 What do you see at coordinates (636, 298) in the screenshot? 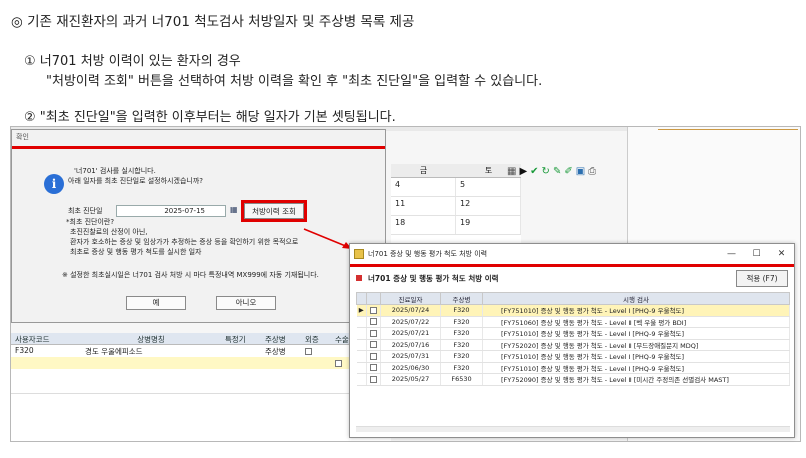
I see `column-header-test: 시행 검사` at bounding box center [636, 298].